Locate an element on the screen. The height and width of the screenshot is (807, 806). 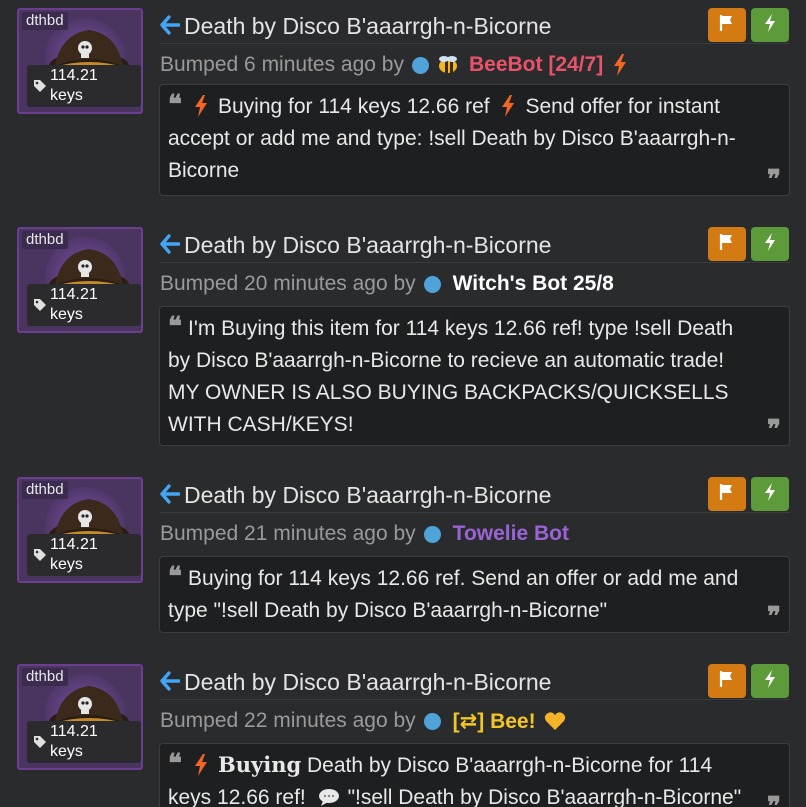
bumped-text: Bumped 22 minutes ago by is located at coordinates (288, 720).